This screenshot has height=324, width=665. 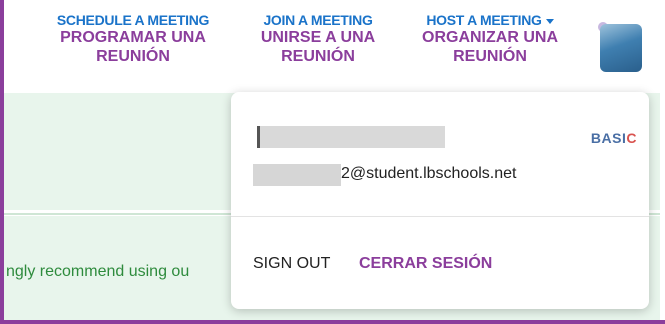 What do you see at coordinates (621, 48) in the screenshot?
I see `avatar` at bounding box center [621, 48].